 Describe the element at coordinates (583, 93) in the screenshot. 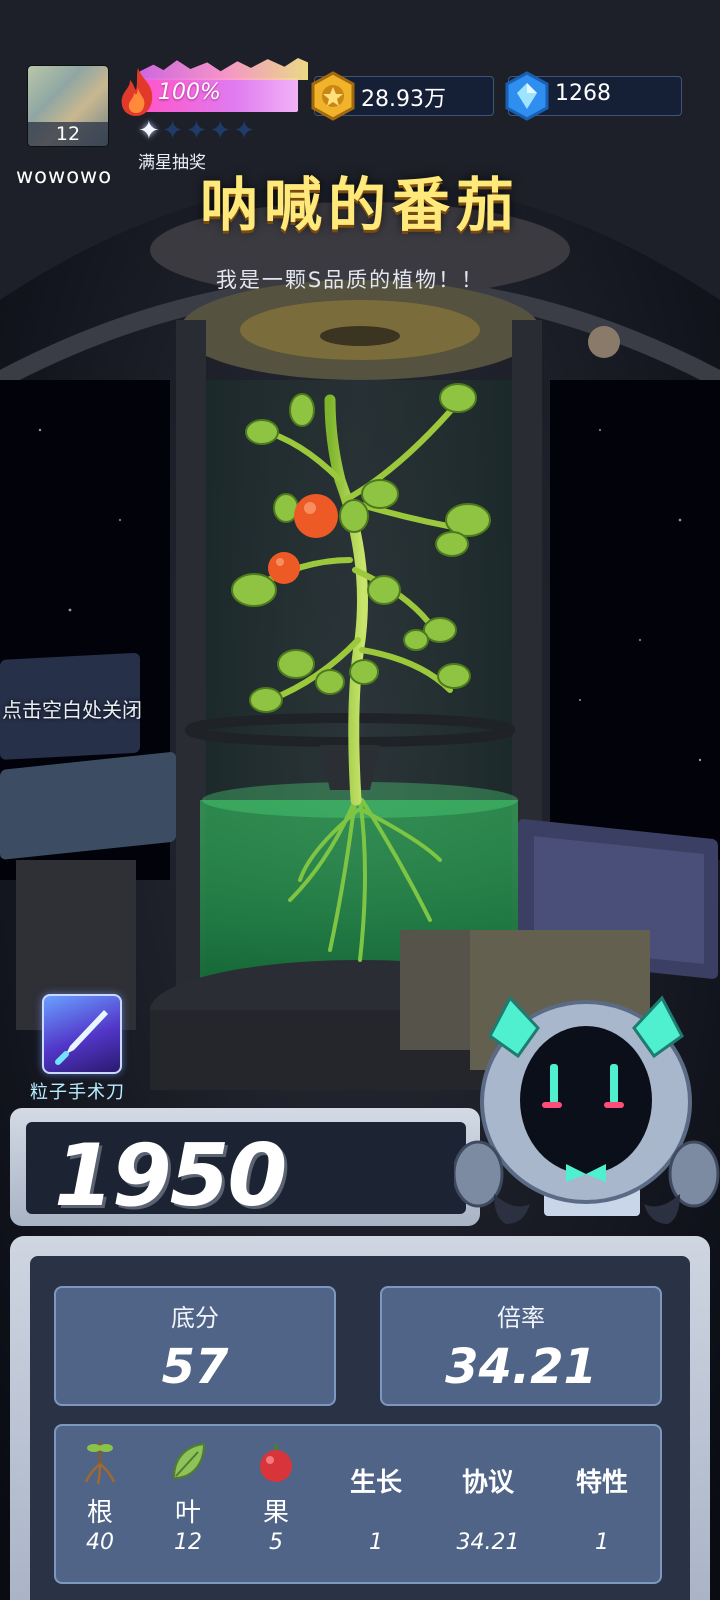

I see `gem-amount: 1268` at that location.